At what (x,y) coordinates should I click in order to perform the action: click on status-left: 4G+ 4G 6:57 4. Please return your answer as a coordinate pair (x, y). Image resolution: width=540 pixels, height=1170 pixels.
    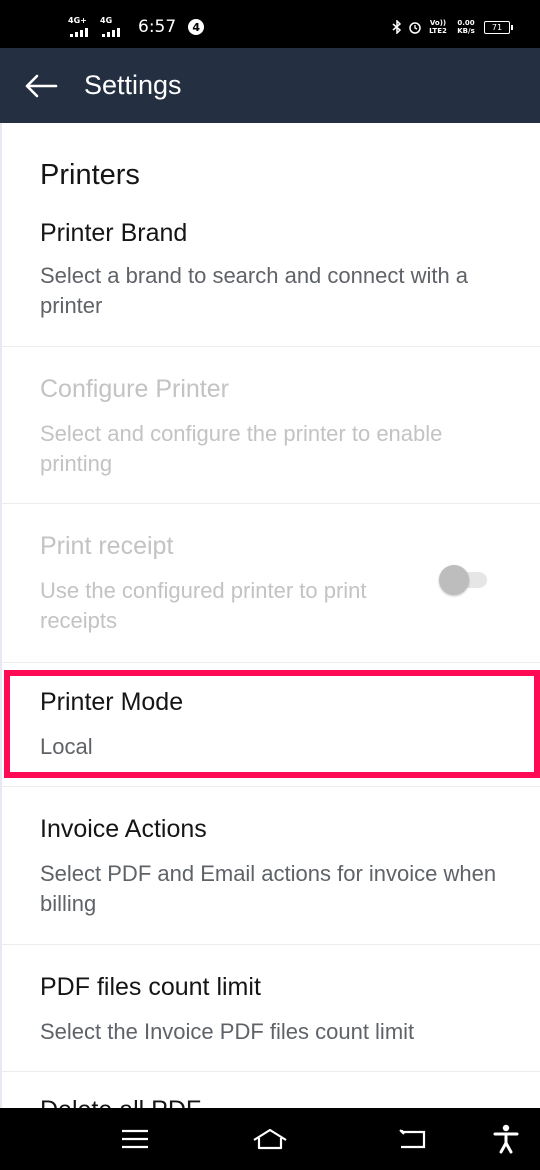
    Looking at the image, I should click on (136, 27).